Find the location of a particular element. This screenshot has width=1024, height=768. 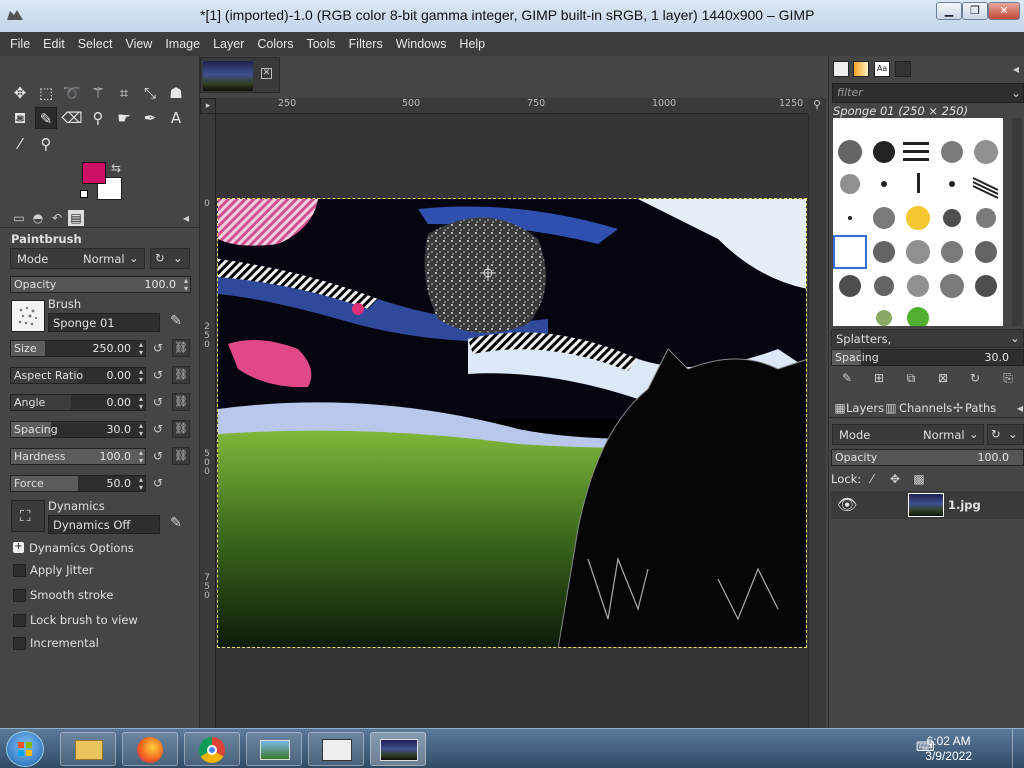

tab-paths: Paths is located at coordinates (980, 408).